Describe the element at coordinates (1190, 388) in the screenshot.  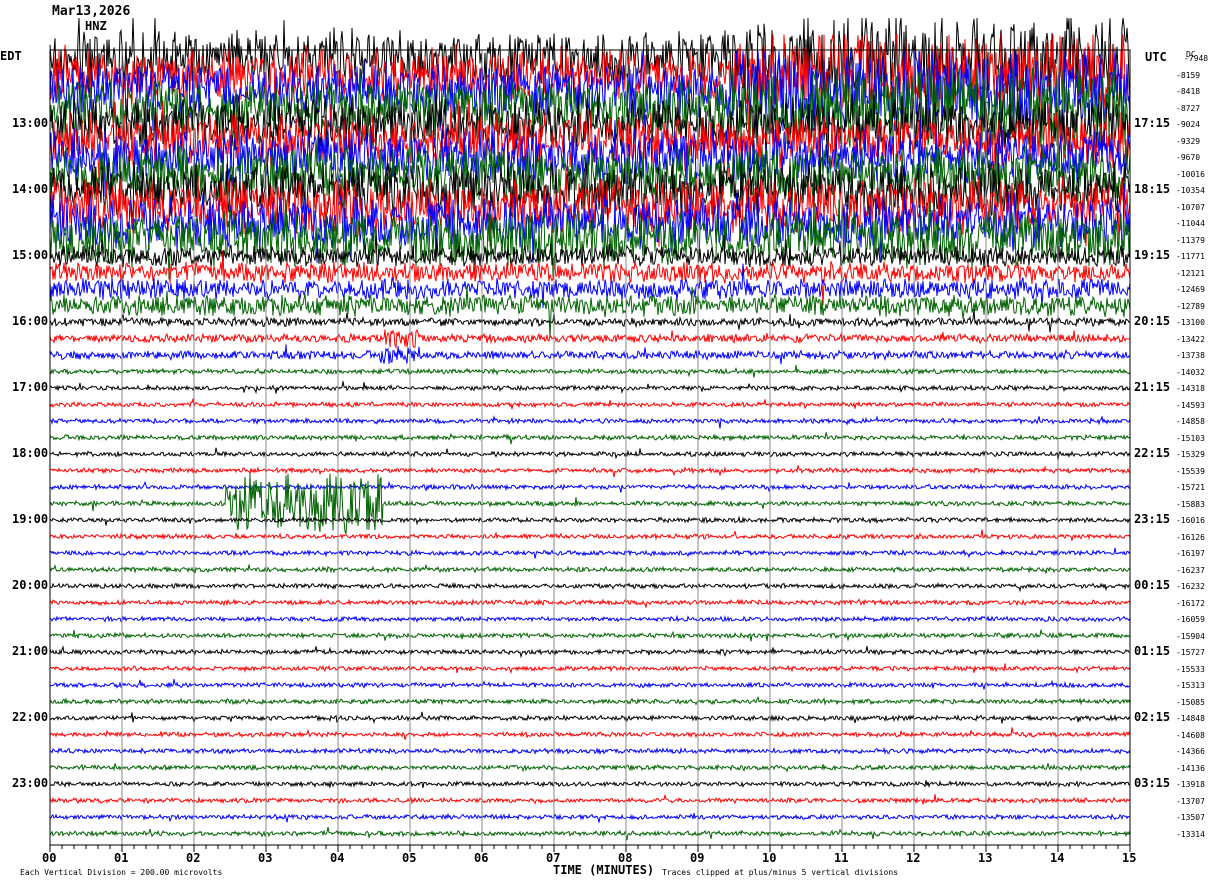
I see `dc-offset-label: -14318` at that location.